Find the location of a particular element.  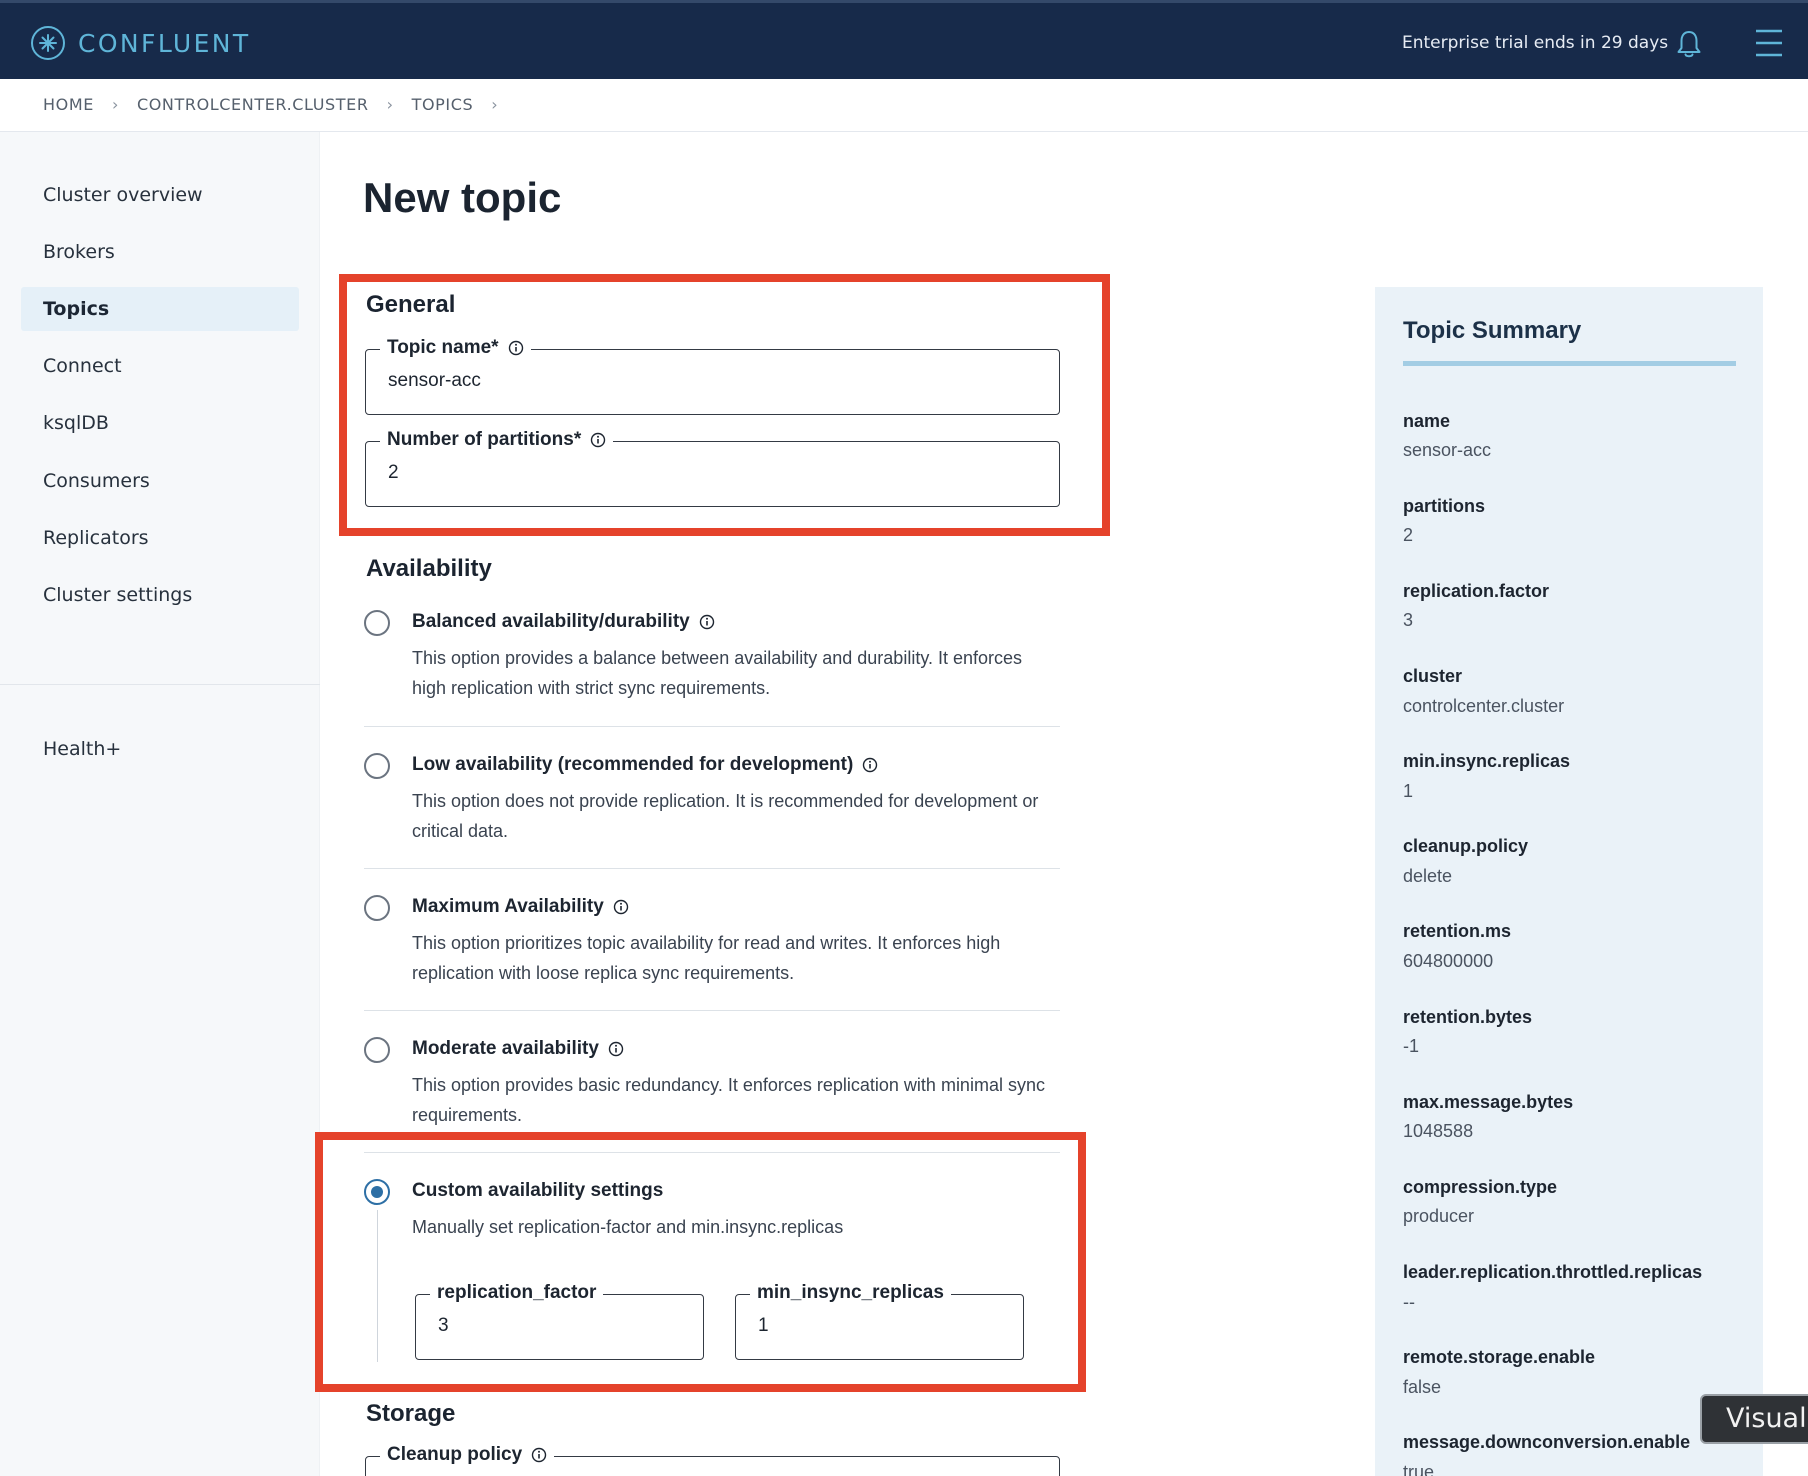

sidebar-item-brokers: Brokers is located at coordinates (160, 252).